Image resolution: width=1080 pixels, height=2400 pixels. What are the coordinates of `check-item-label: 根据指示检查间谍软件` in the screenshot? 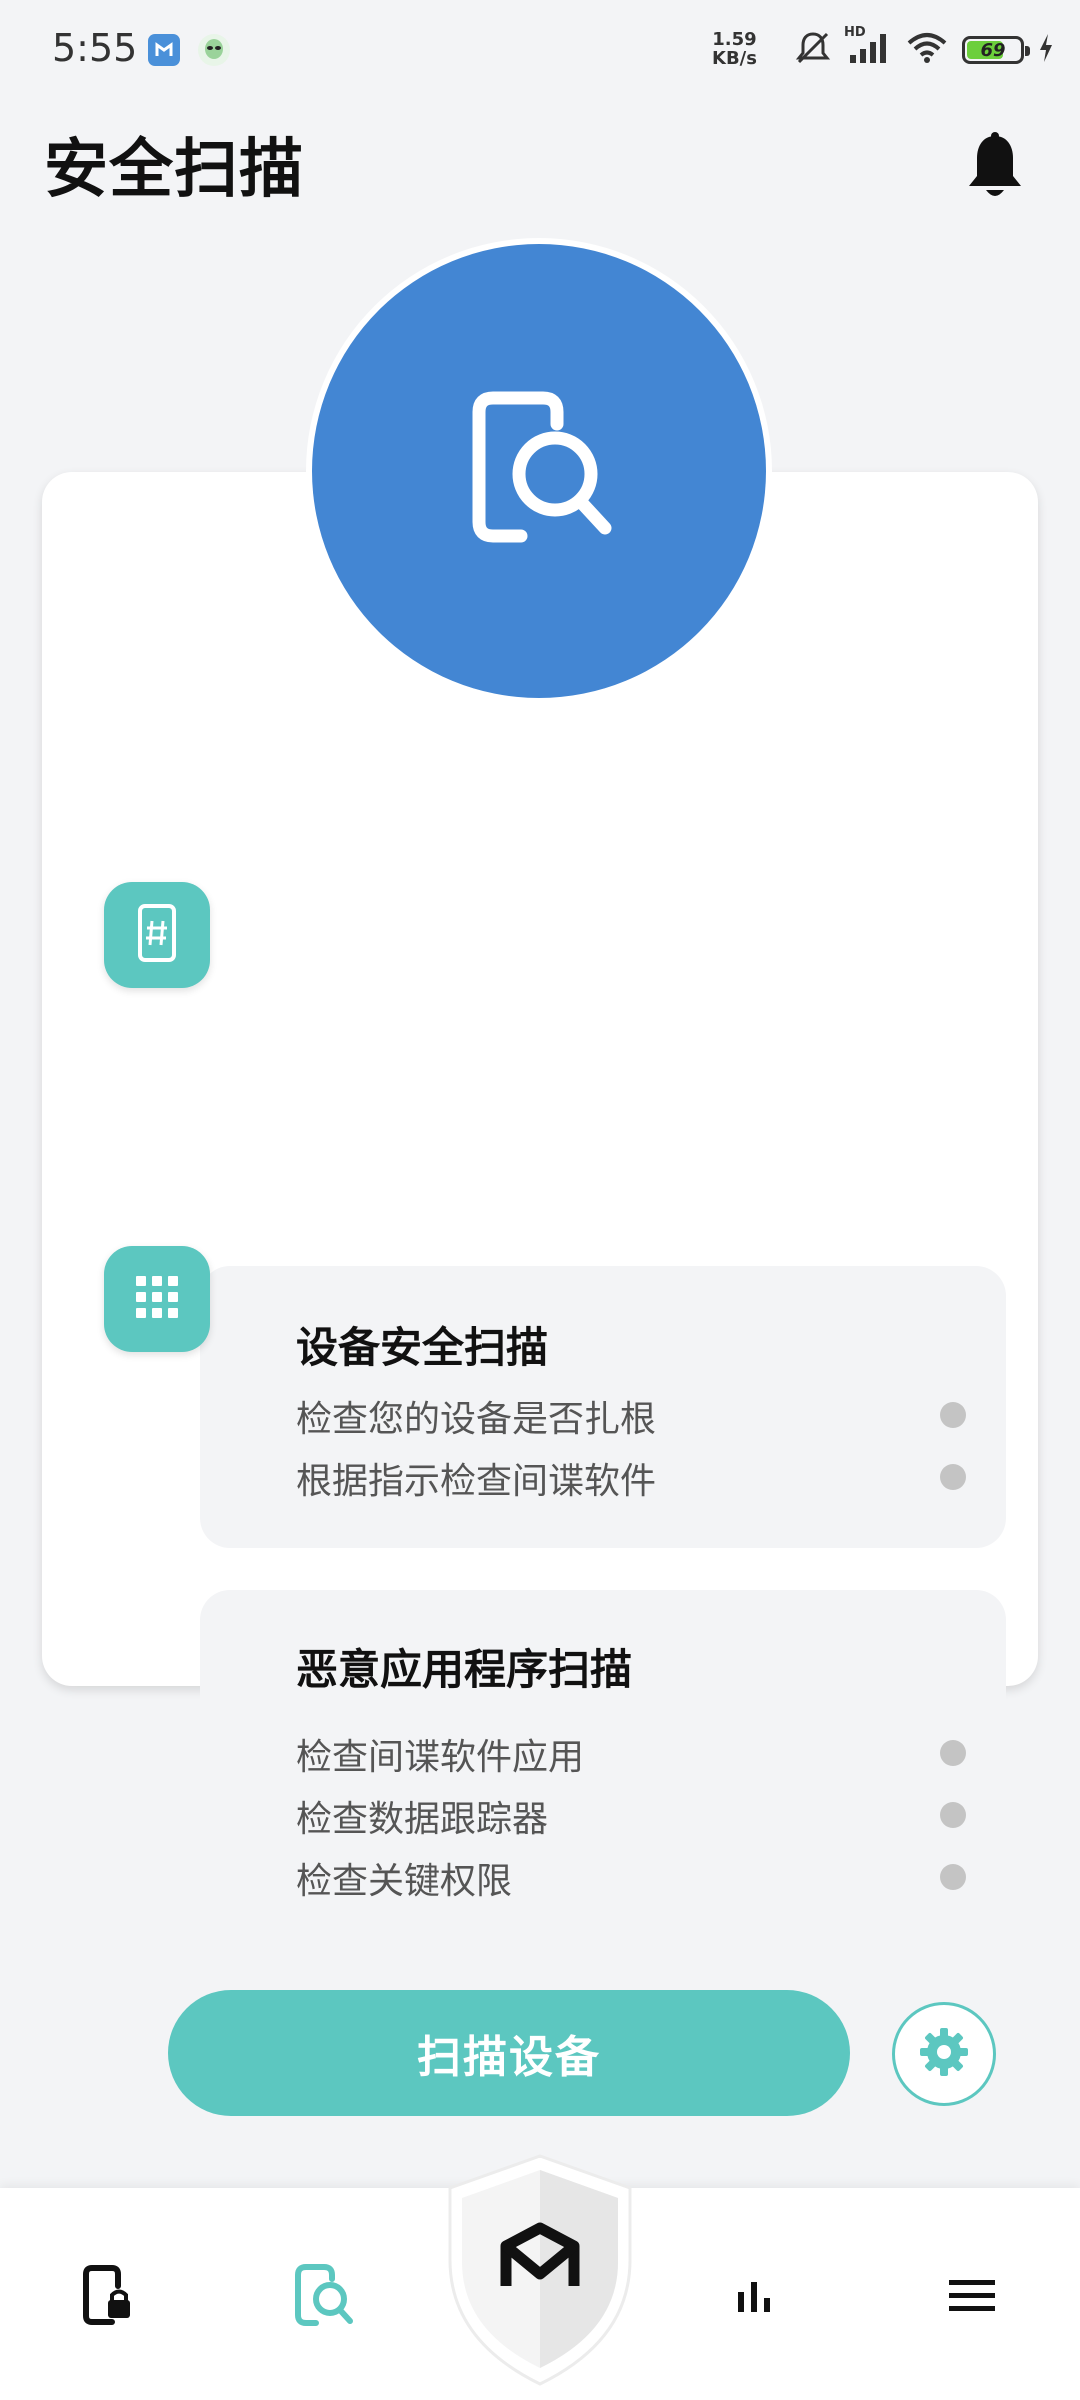 It's located at (476, 1481).